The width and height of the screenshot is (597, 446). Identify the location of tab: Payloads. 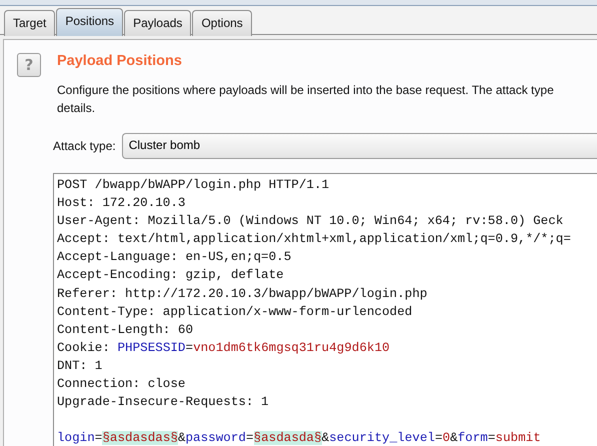
(158, 23).